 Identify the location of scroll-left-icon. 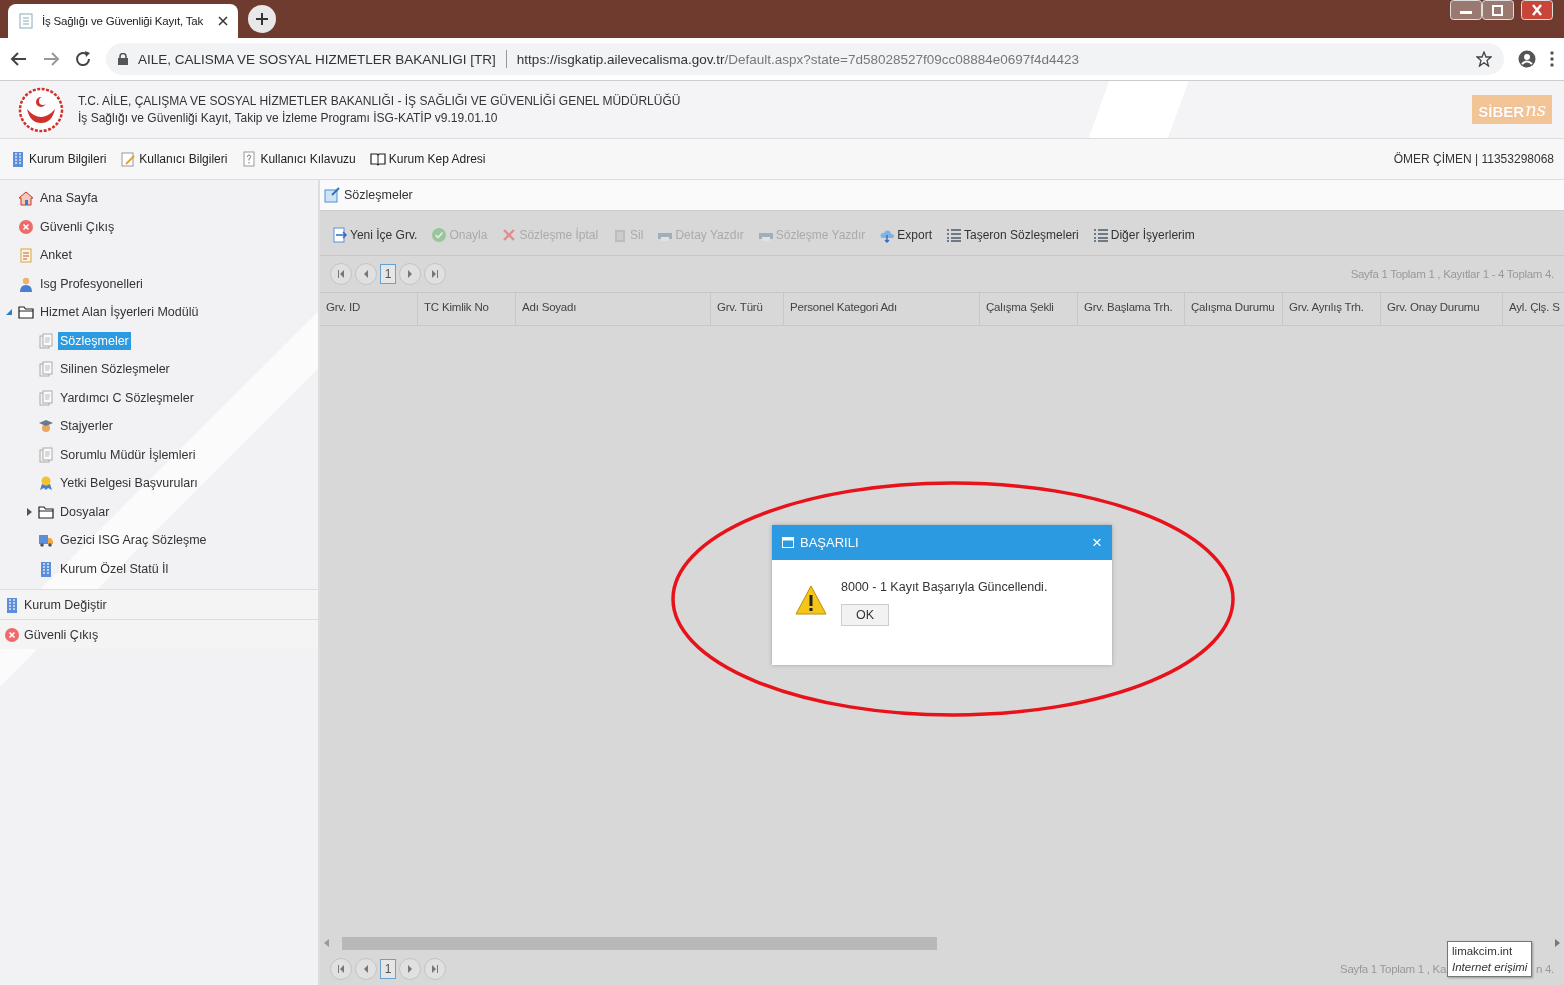
(327, 943).